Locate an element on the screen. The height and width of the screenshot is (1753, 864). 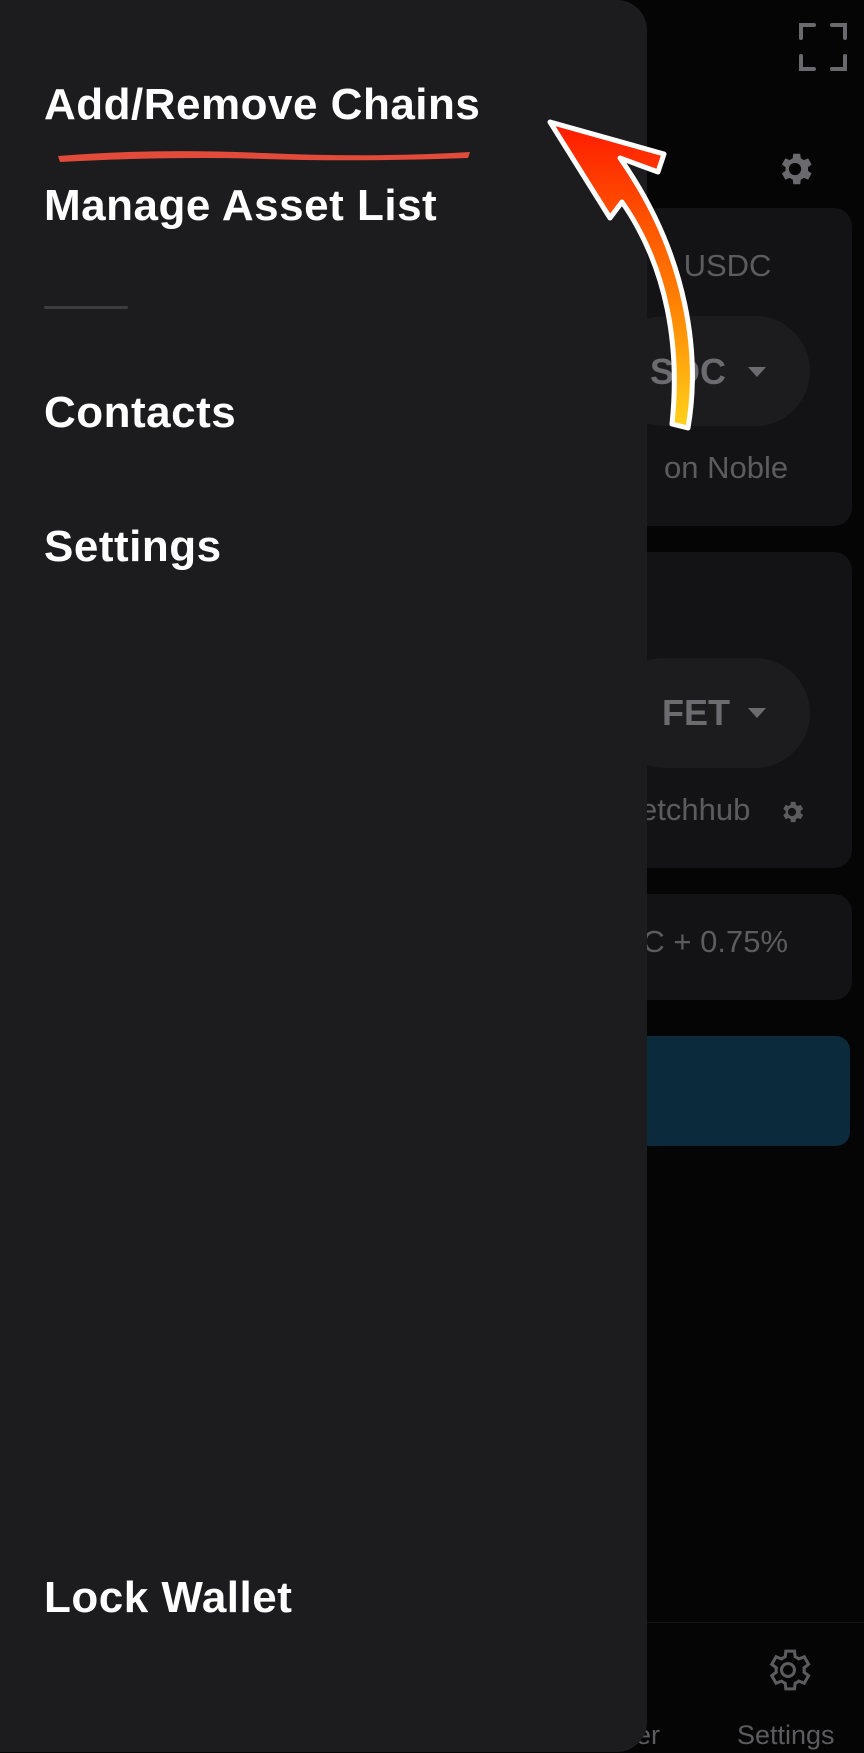
nav-item-settings-label: Settings is located at coordinates (786, 1735).